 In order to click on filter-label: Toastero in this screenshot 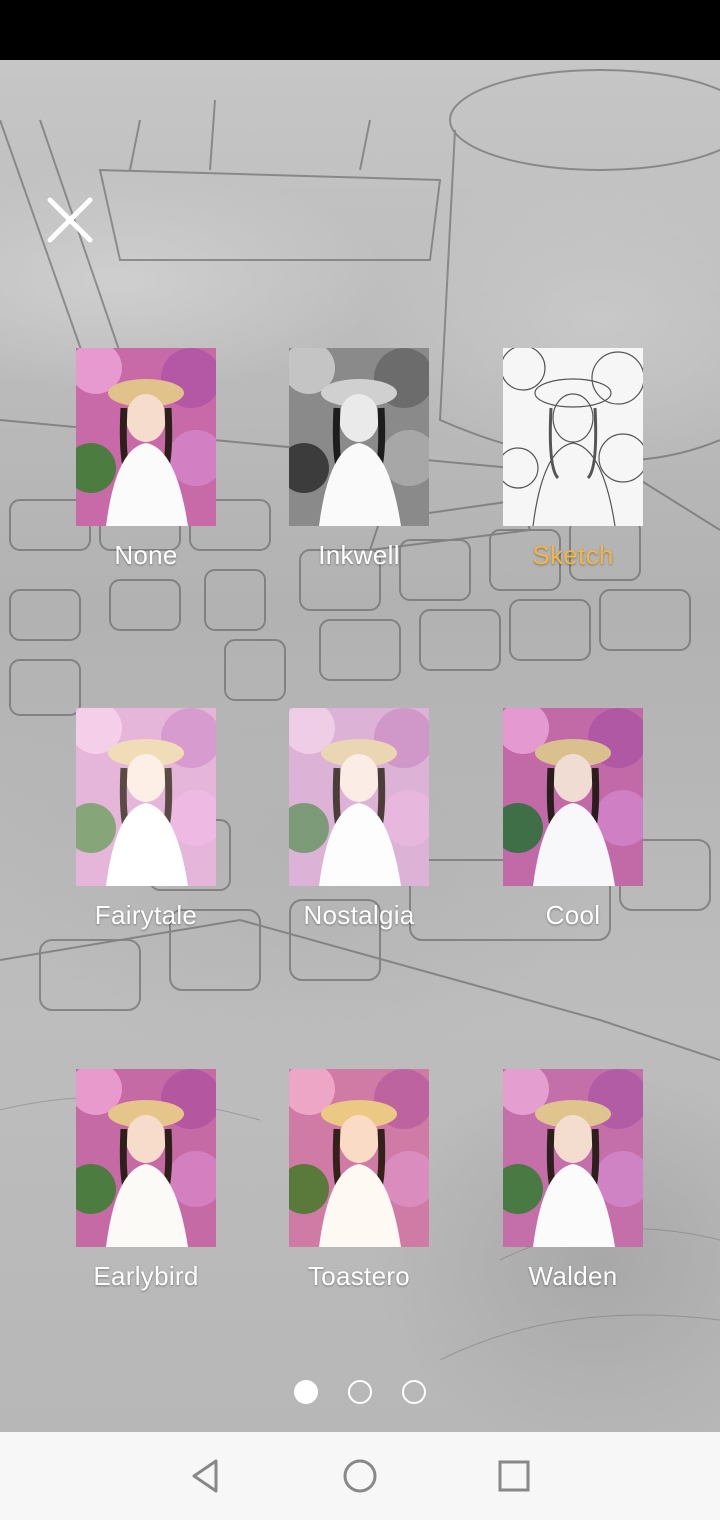, I will do `click(359, 1276)`.